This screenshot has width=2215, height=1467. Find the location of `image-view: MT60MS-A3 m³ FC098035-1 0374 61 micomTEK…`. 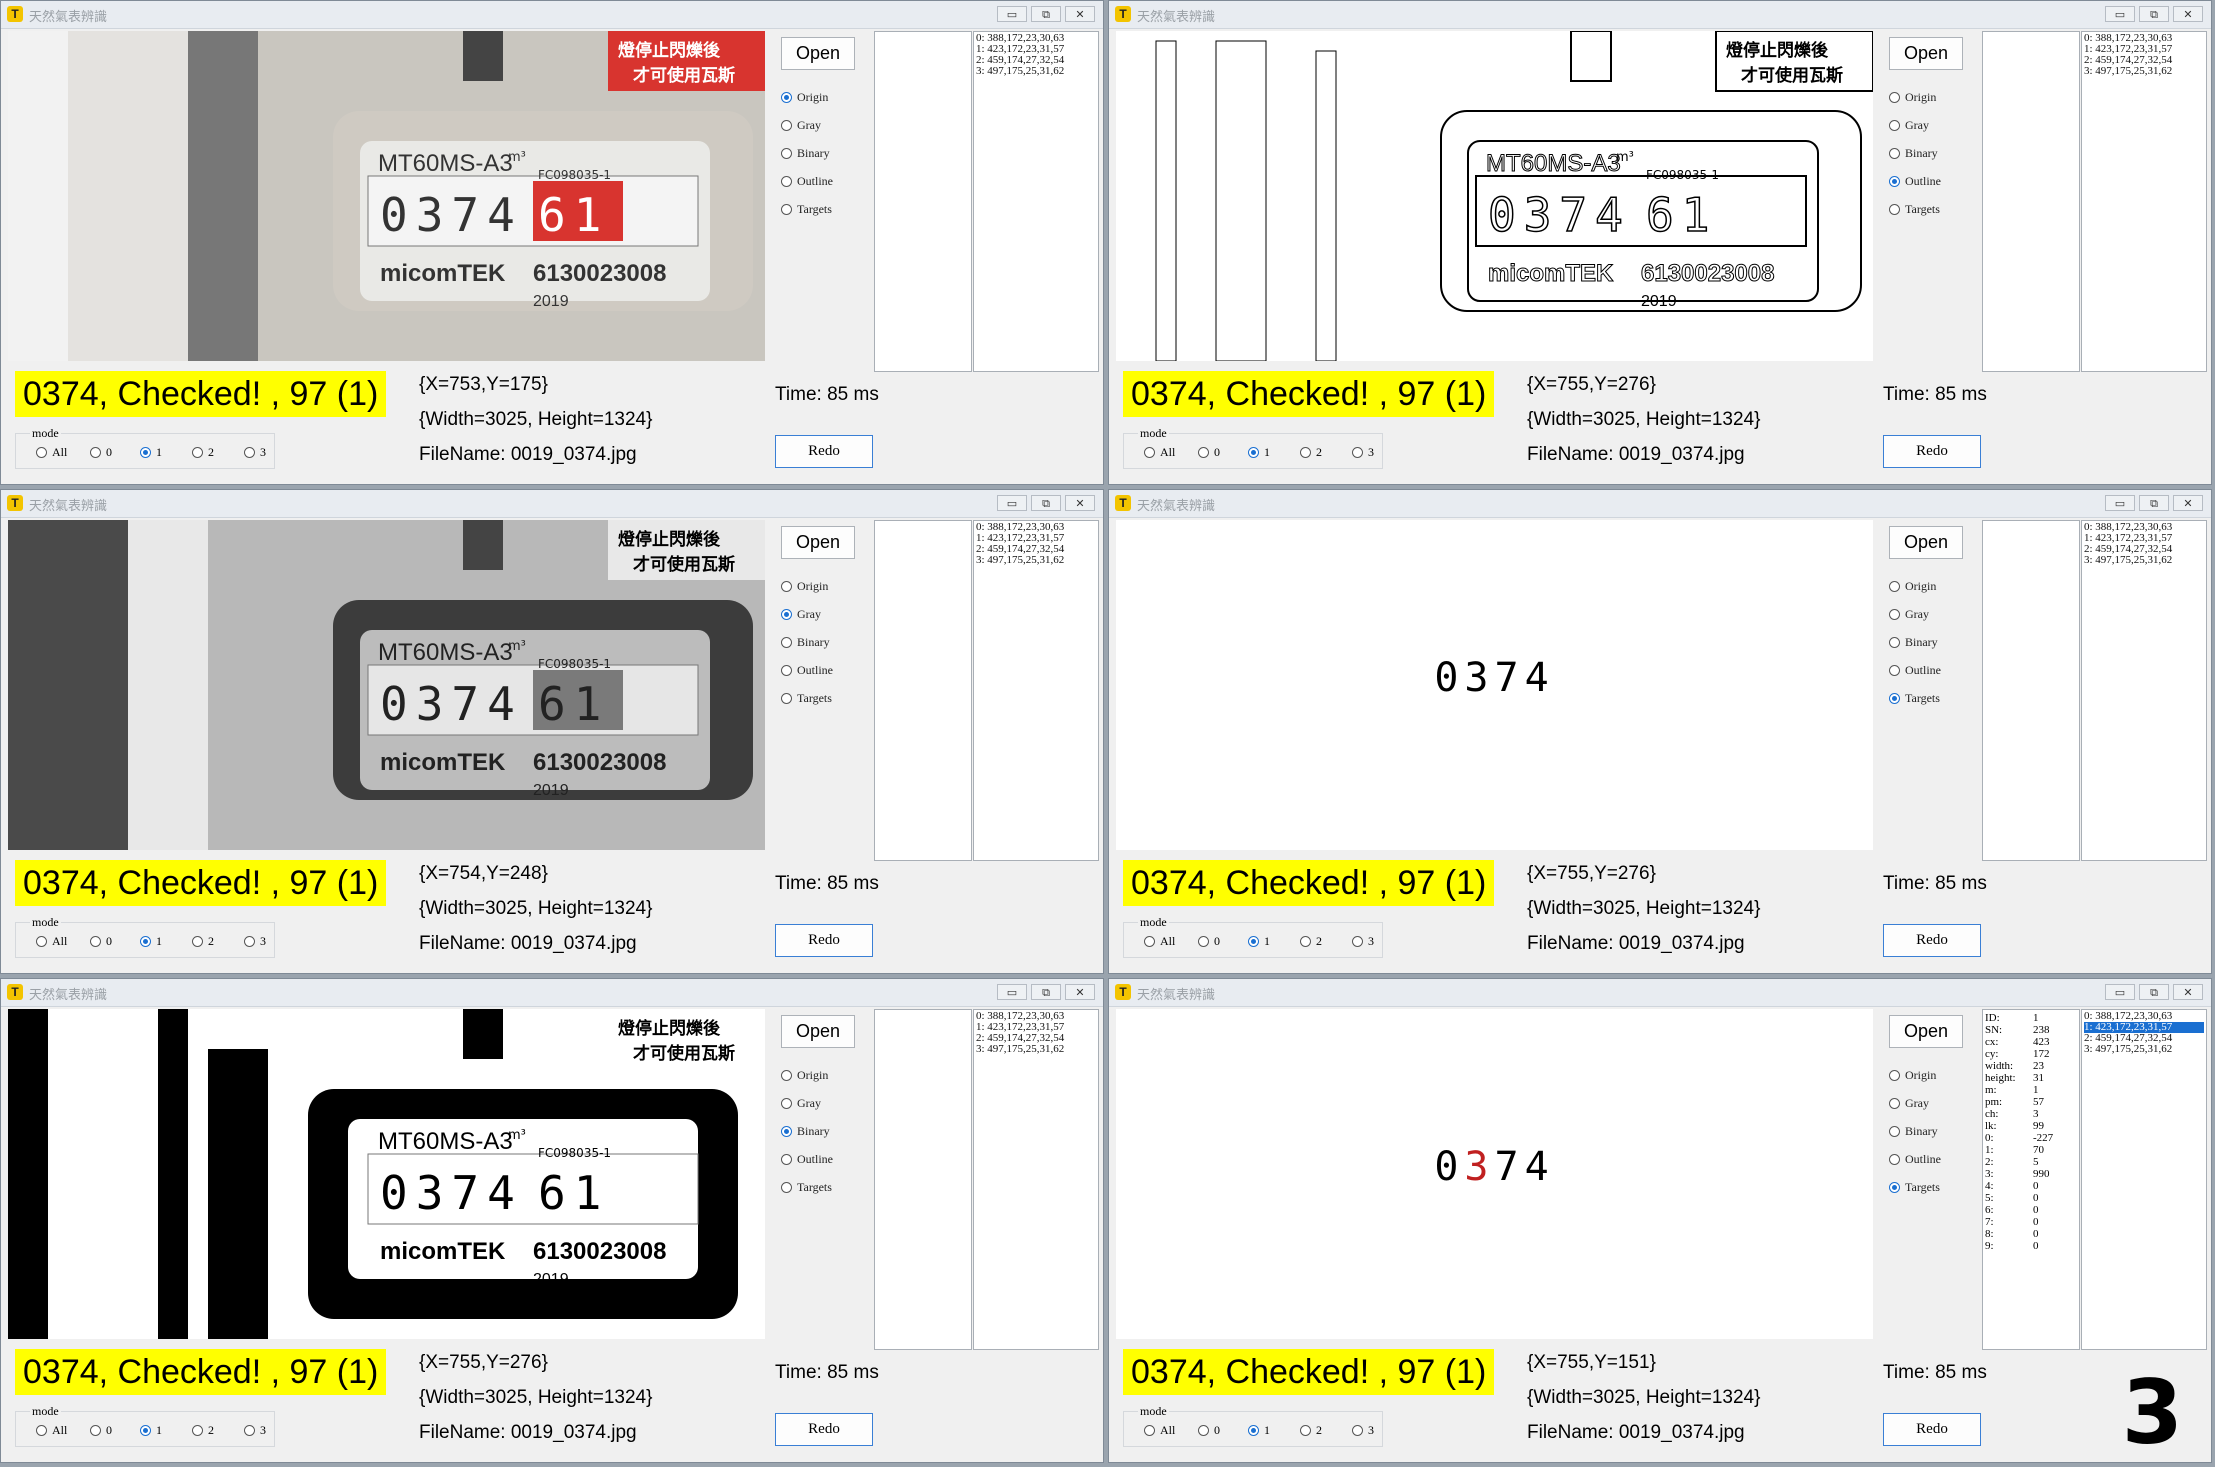

image-view: MT60MS-A3 m³ FC098035-1 0374 61 micomTEK… is located at coordinates (1494, 196).